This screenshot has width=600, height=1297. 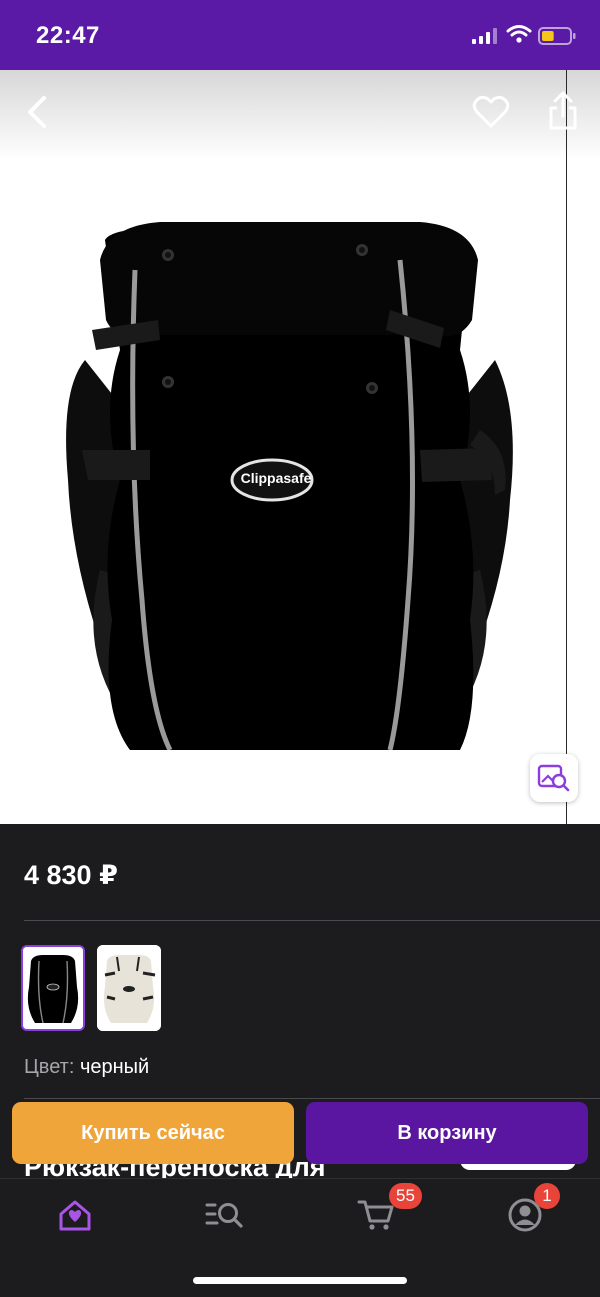 I want to click on status-bar: 22:47, so click(x=300, y=35).